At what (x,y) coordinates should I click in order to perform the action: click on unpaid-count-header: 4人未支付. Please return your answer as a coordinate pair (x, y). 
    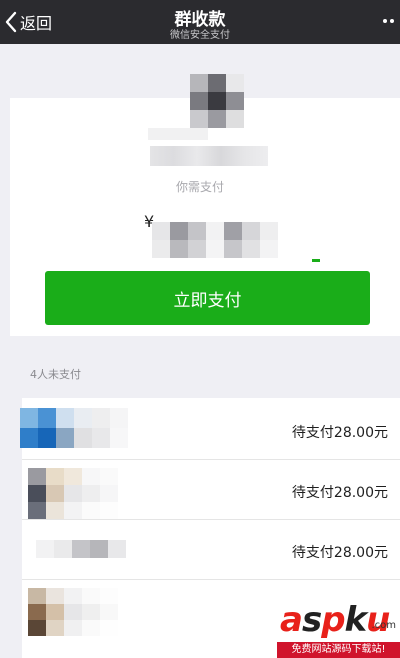
    Looking at the image, I should click on (55, 374).